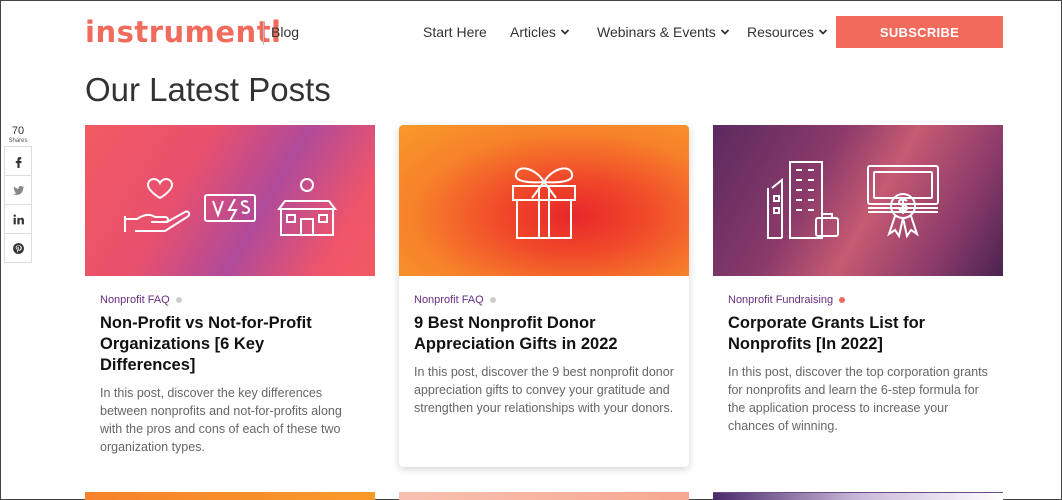 The width and height of the screenshot is (1062, 500). I want to click on post-category: Nonprofit Fundraising, so click(858, 300).